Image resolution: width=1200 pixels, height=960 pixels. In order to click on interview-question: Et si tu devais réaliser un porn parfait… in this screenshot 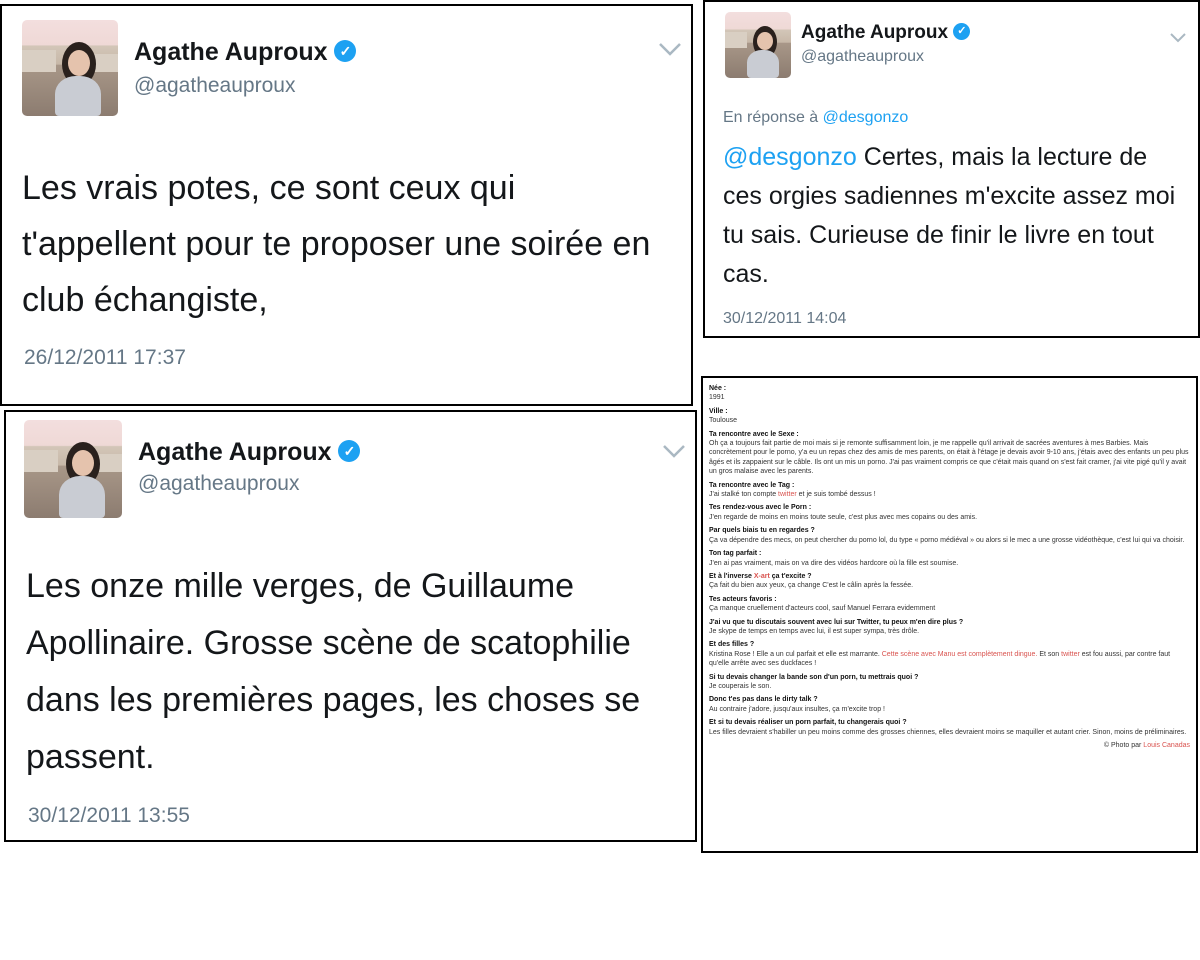, I will do `click(808, 723)`.